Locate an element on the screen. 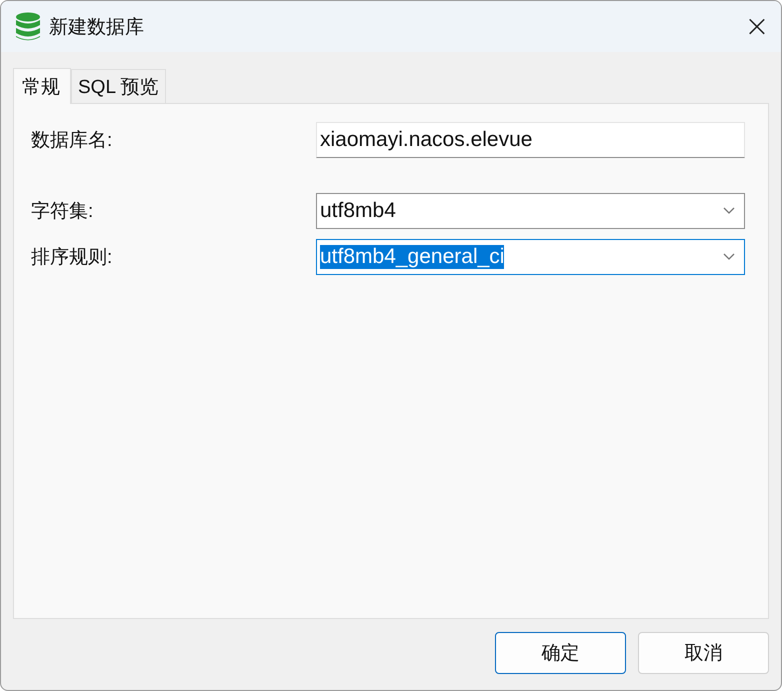  input-field: xiaomayi.nacos.elevue is located at coordinates (530, 140).